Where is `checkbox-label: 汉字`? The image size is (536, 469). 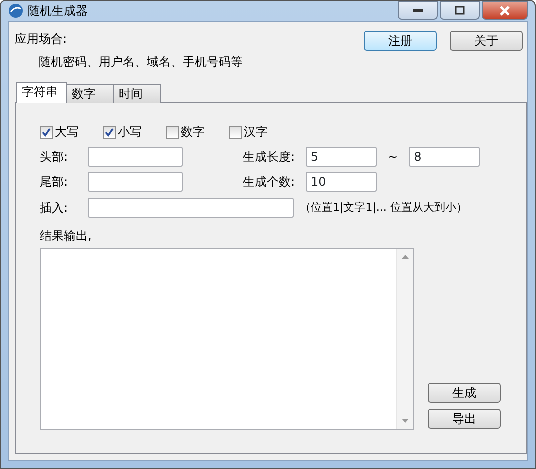
checkbox-label: 汉字 is located at coordinates (256, 132).